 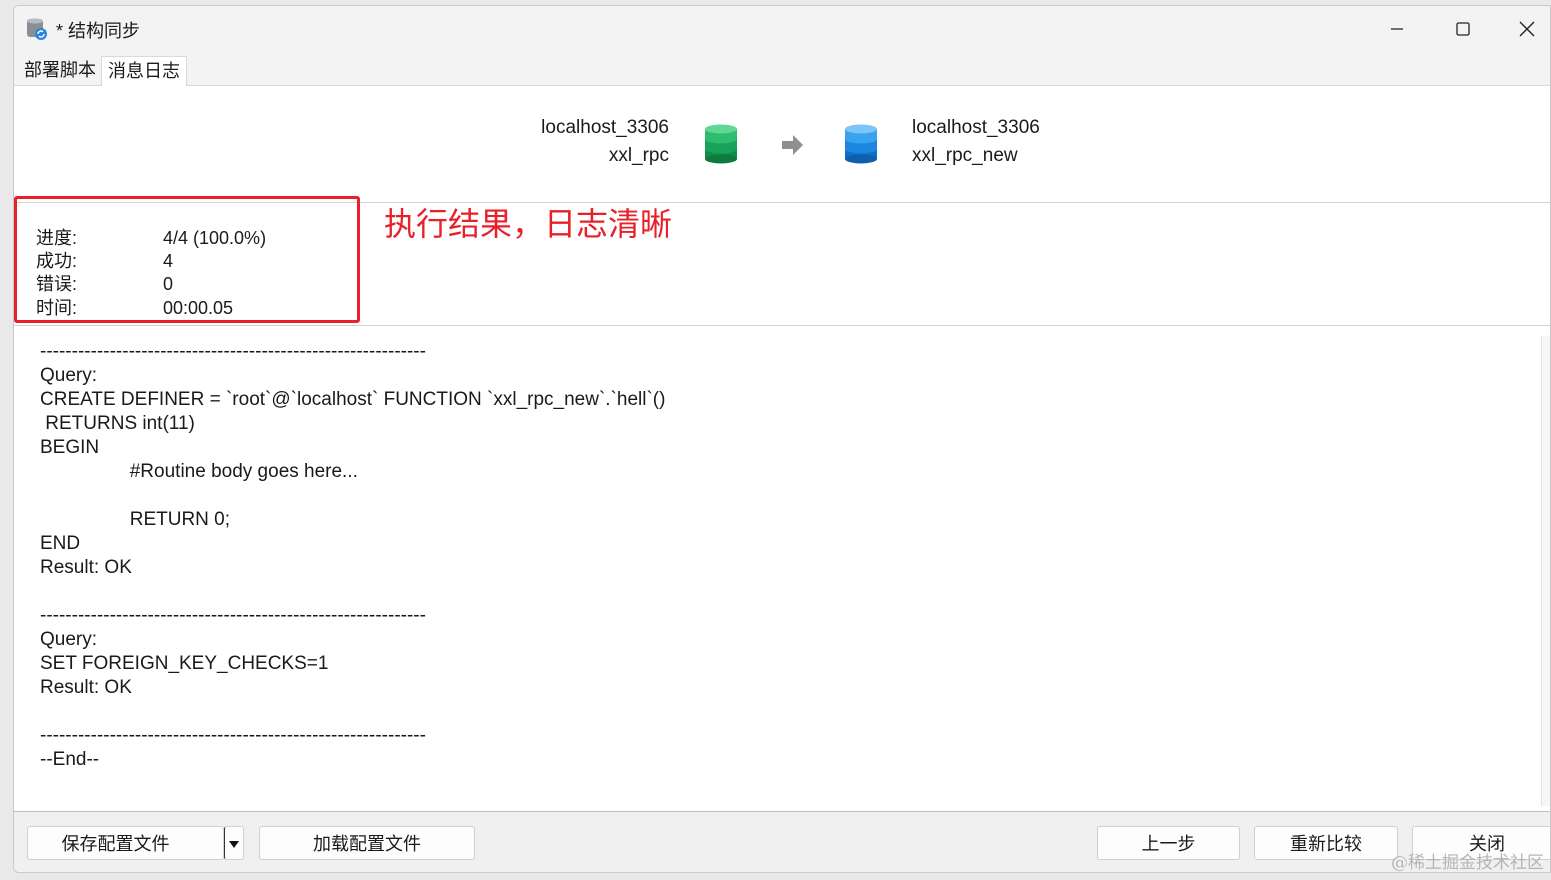 What do you see at coordinates (125, 843) in the screenshot?
I see `save-config-button: 保存配置文件` at bounding box center [125, 843].